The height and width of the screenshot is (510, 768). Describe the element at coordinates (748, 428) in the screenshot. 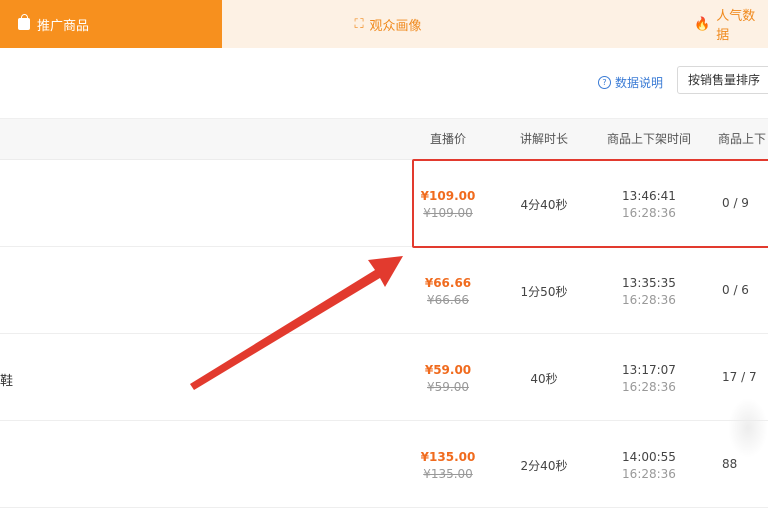

I see `light-glare` at that location.